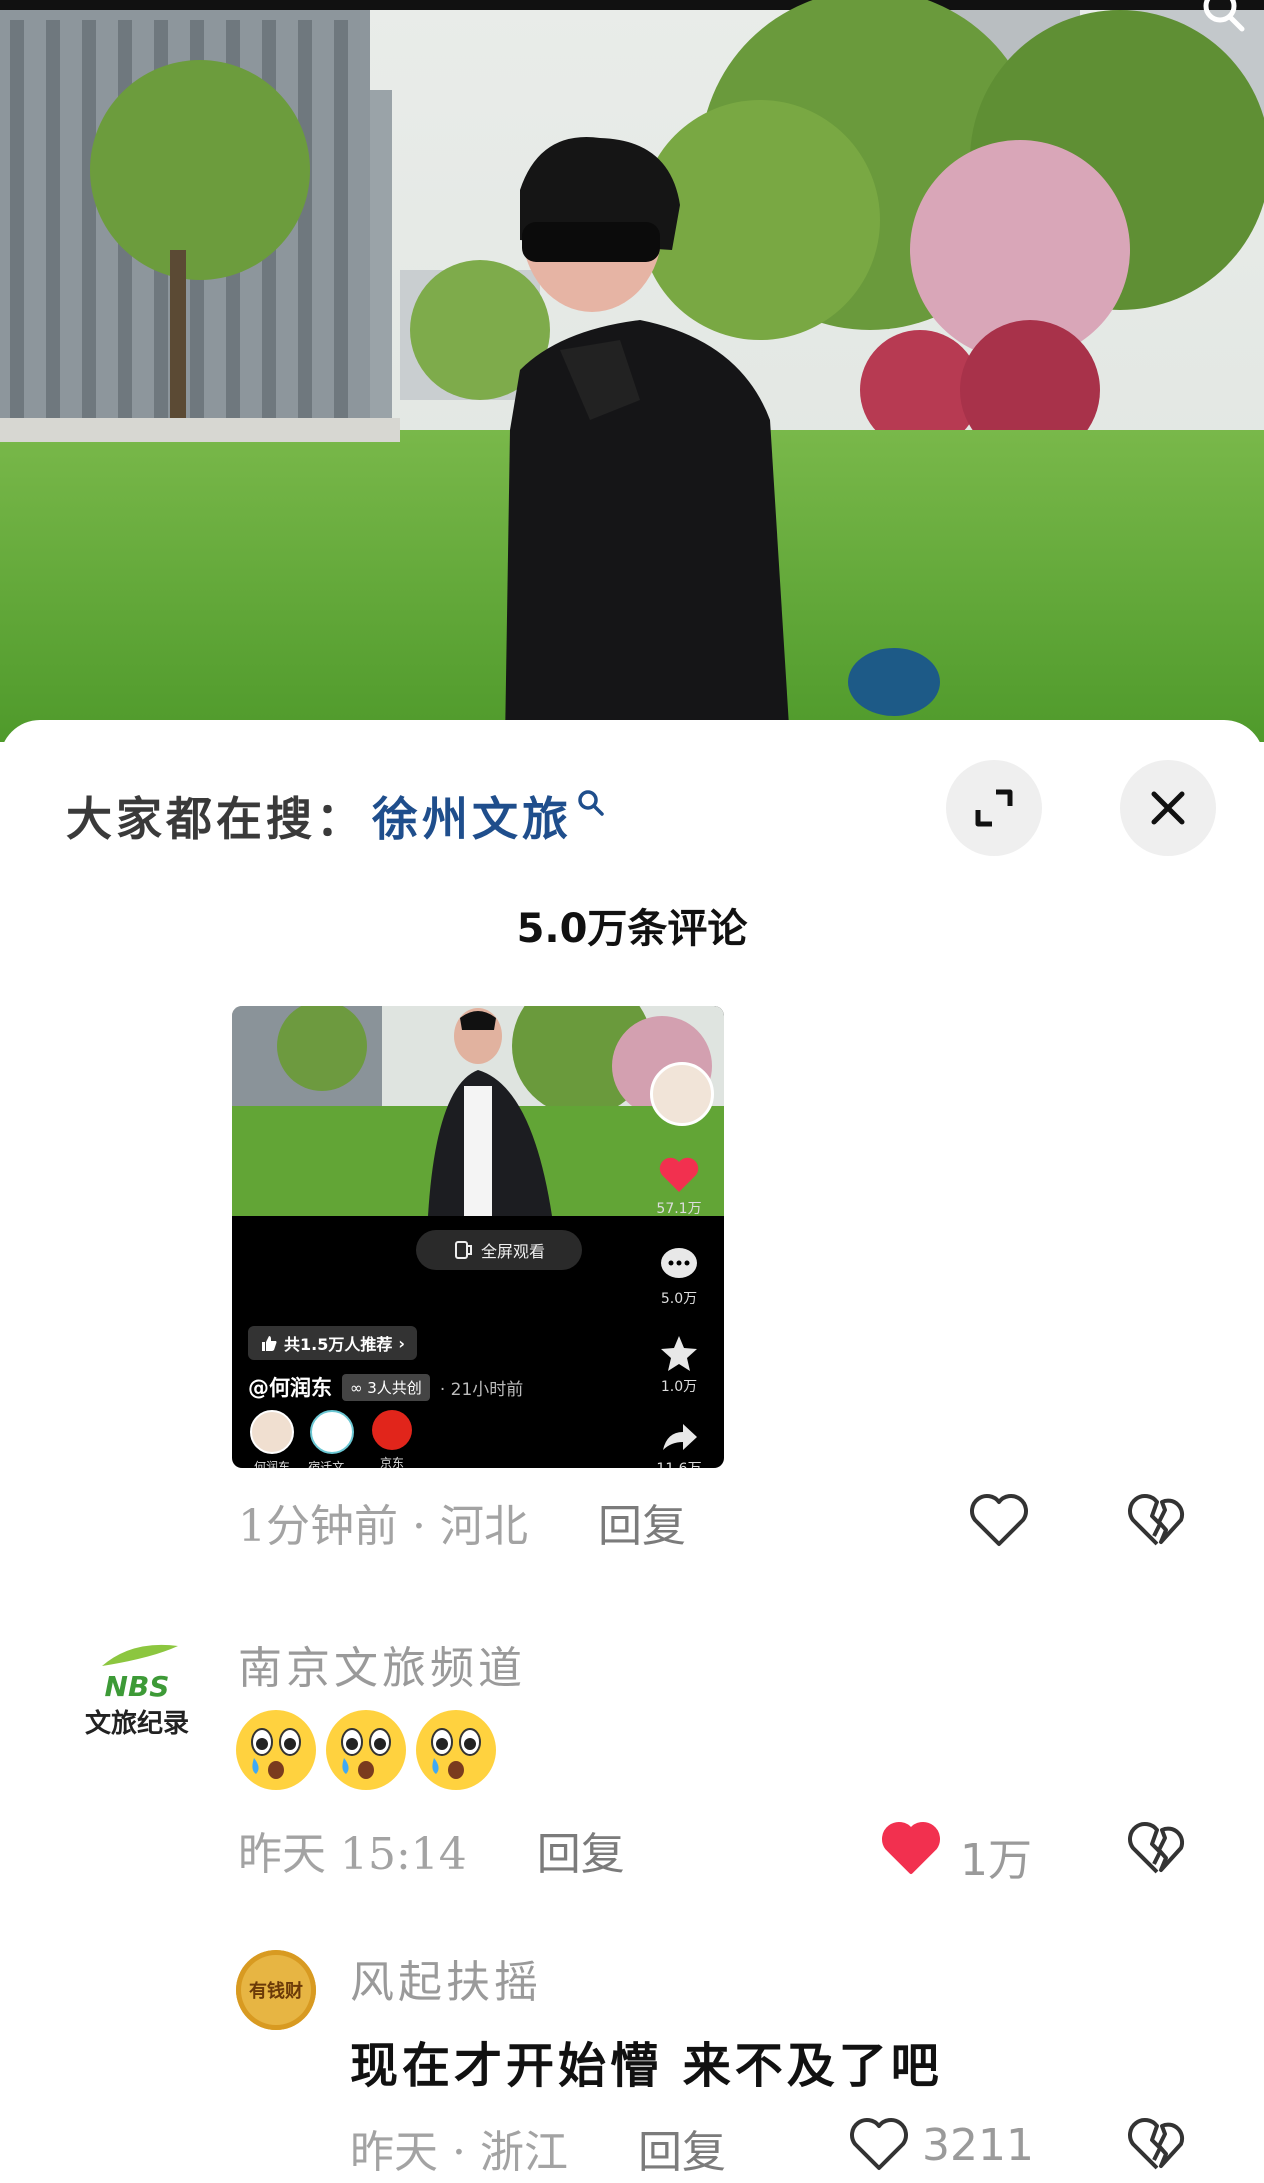  What do you see at coordinates (679, 1299) in the screenshot?
I see `card-comment-count: 5.0万` at bounding box center [679, 1299].